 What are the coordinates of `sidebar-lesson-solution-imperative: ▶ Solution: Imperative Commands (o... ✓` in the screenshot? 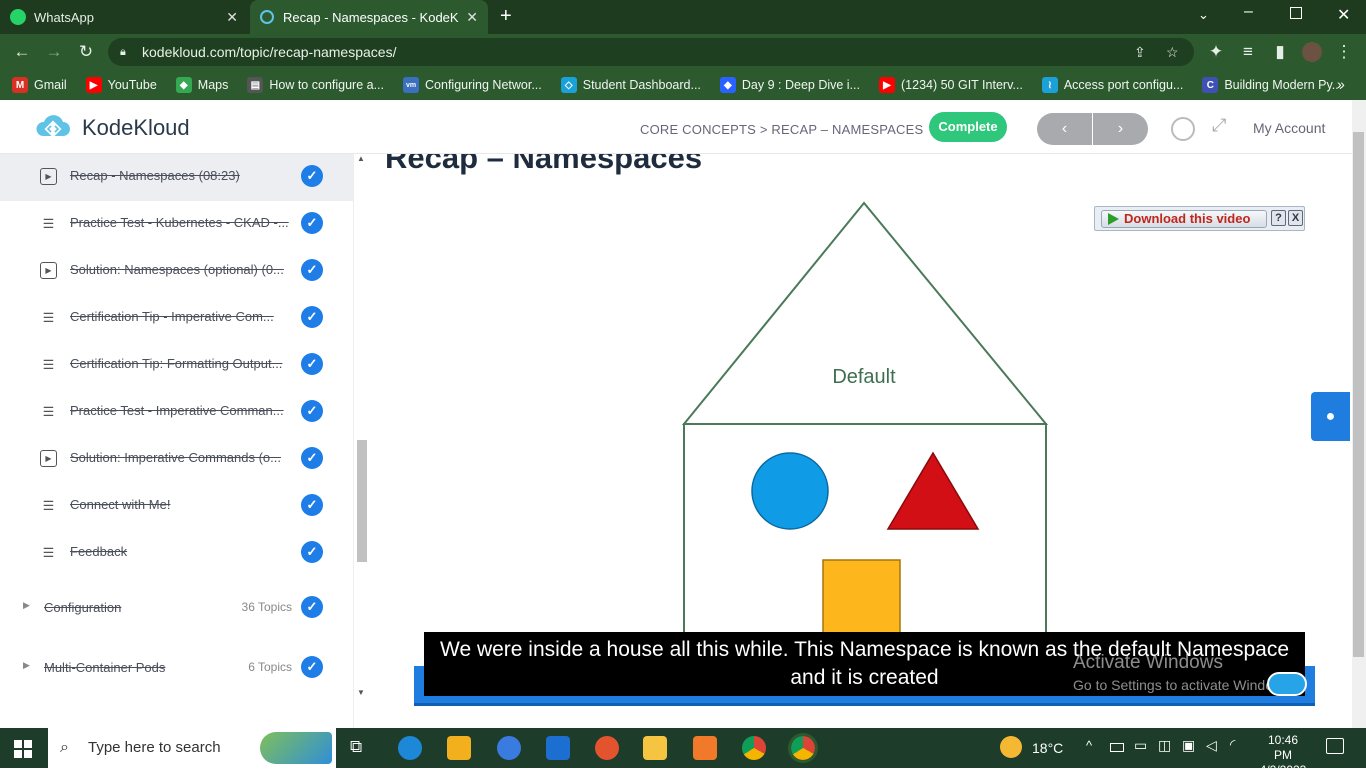 It's located at (177, 459).